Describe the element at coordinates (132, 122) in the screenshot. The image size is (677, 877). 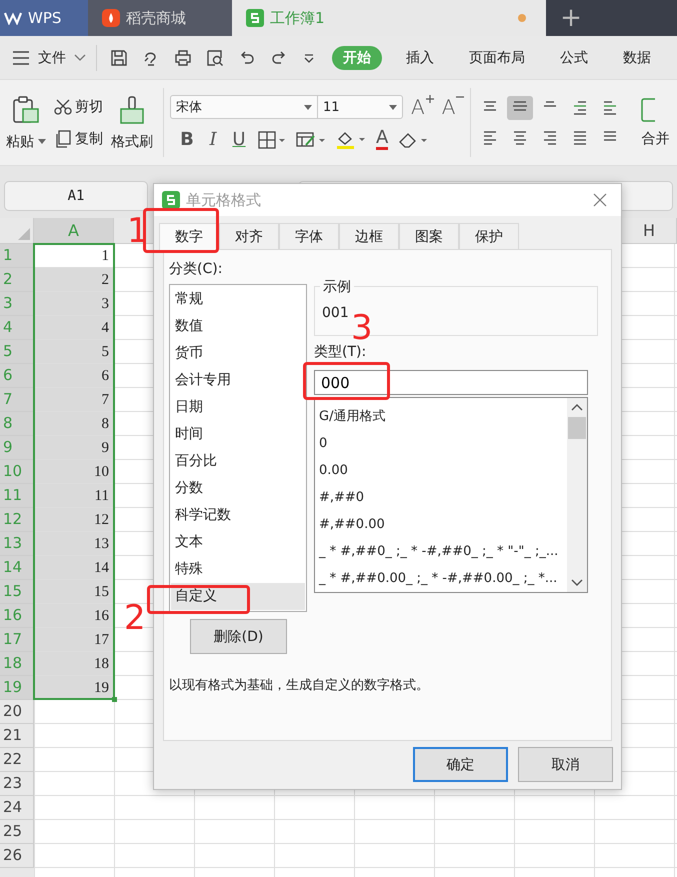
I see `format-painter-button: 格式刷` at that location.